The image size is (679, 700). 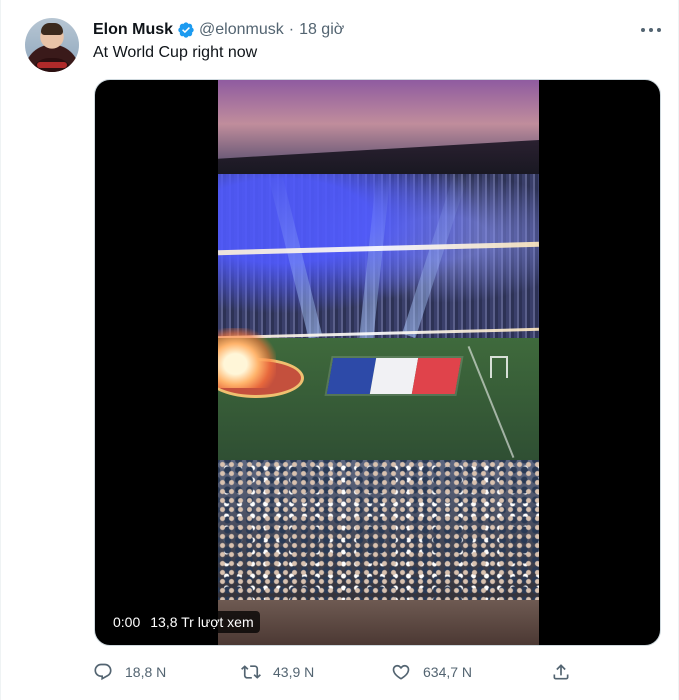 I want to click on reply-icon, so click(x=103, y=672).